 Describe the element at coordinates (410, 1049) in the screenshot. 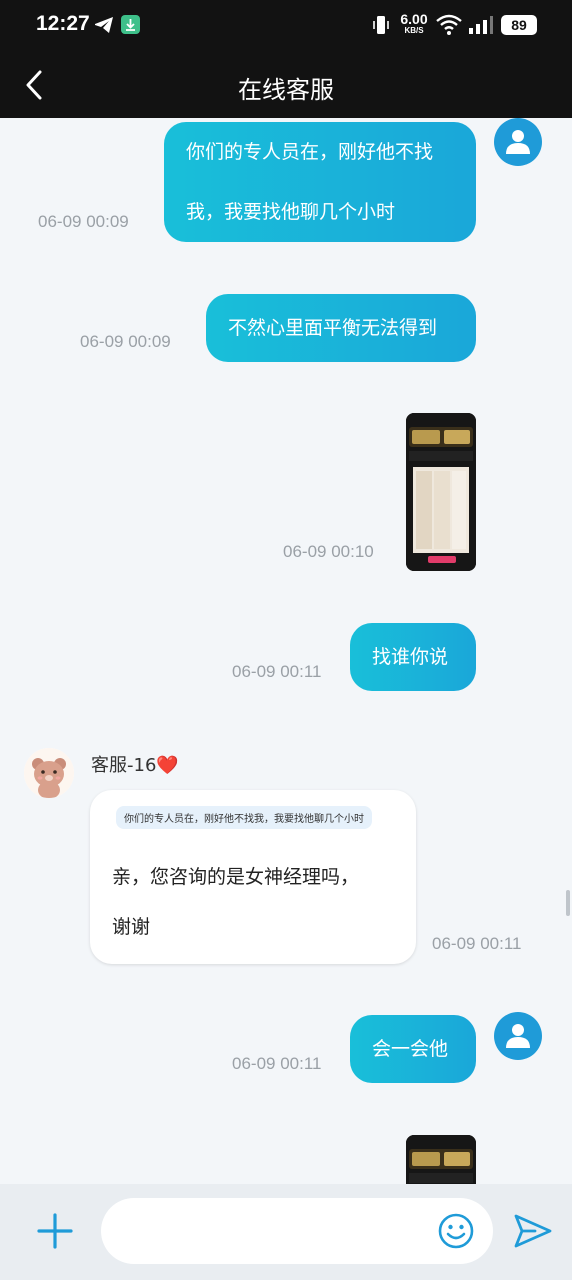

I see `message-text: 会一会他` at that location.